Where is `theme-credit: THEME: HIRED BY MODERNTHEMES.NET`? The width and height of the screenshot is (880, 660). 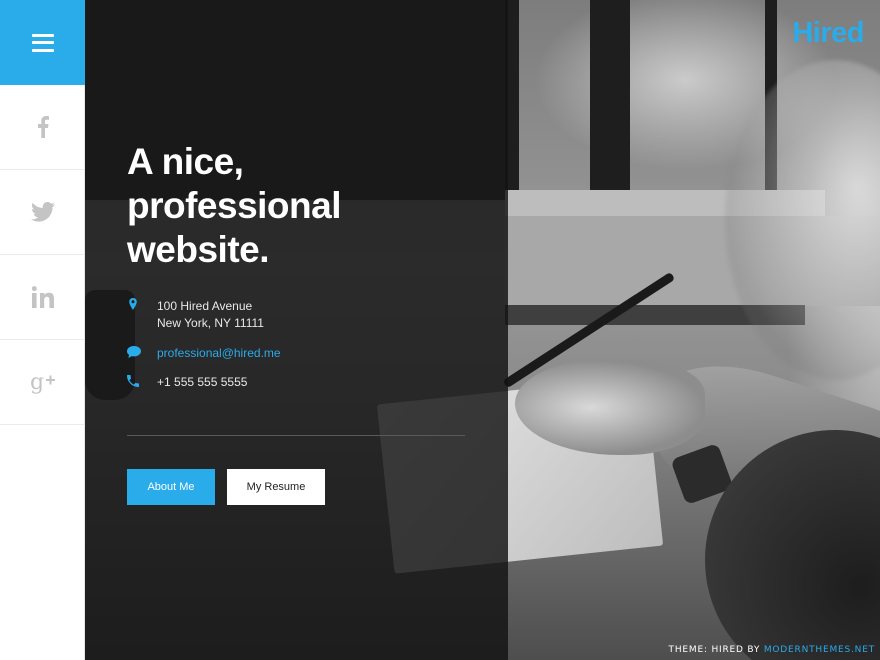
theme-credit: THEME: HIRED BY MODERNTHEMES.NET is located at coordinates (772, 650).